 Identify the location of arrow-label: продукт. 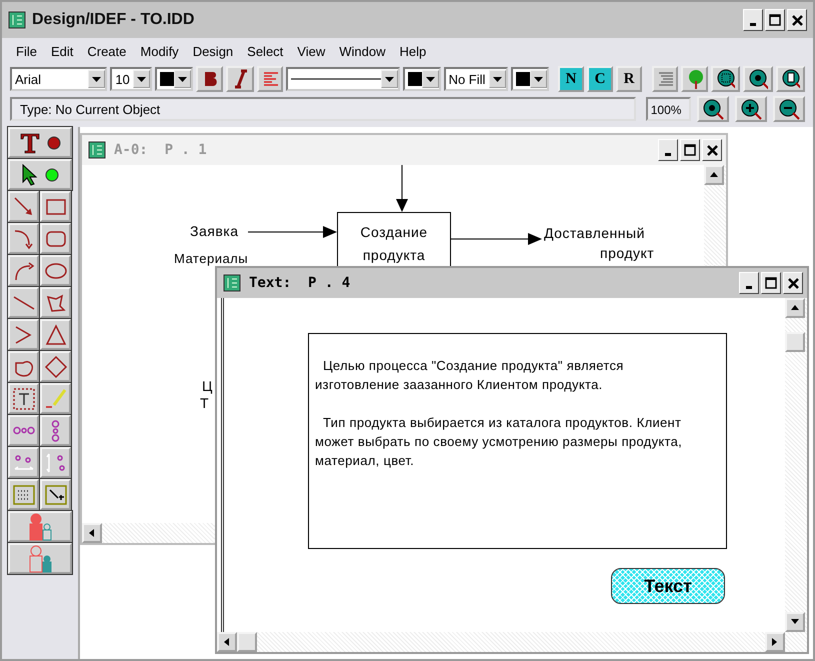
(627, 253).